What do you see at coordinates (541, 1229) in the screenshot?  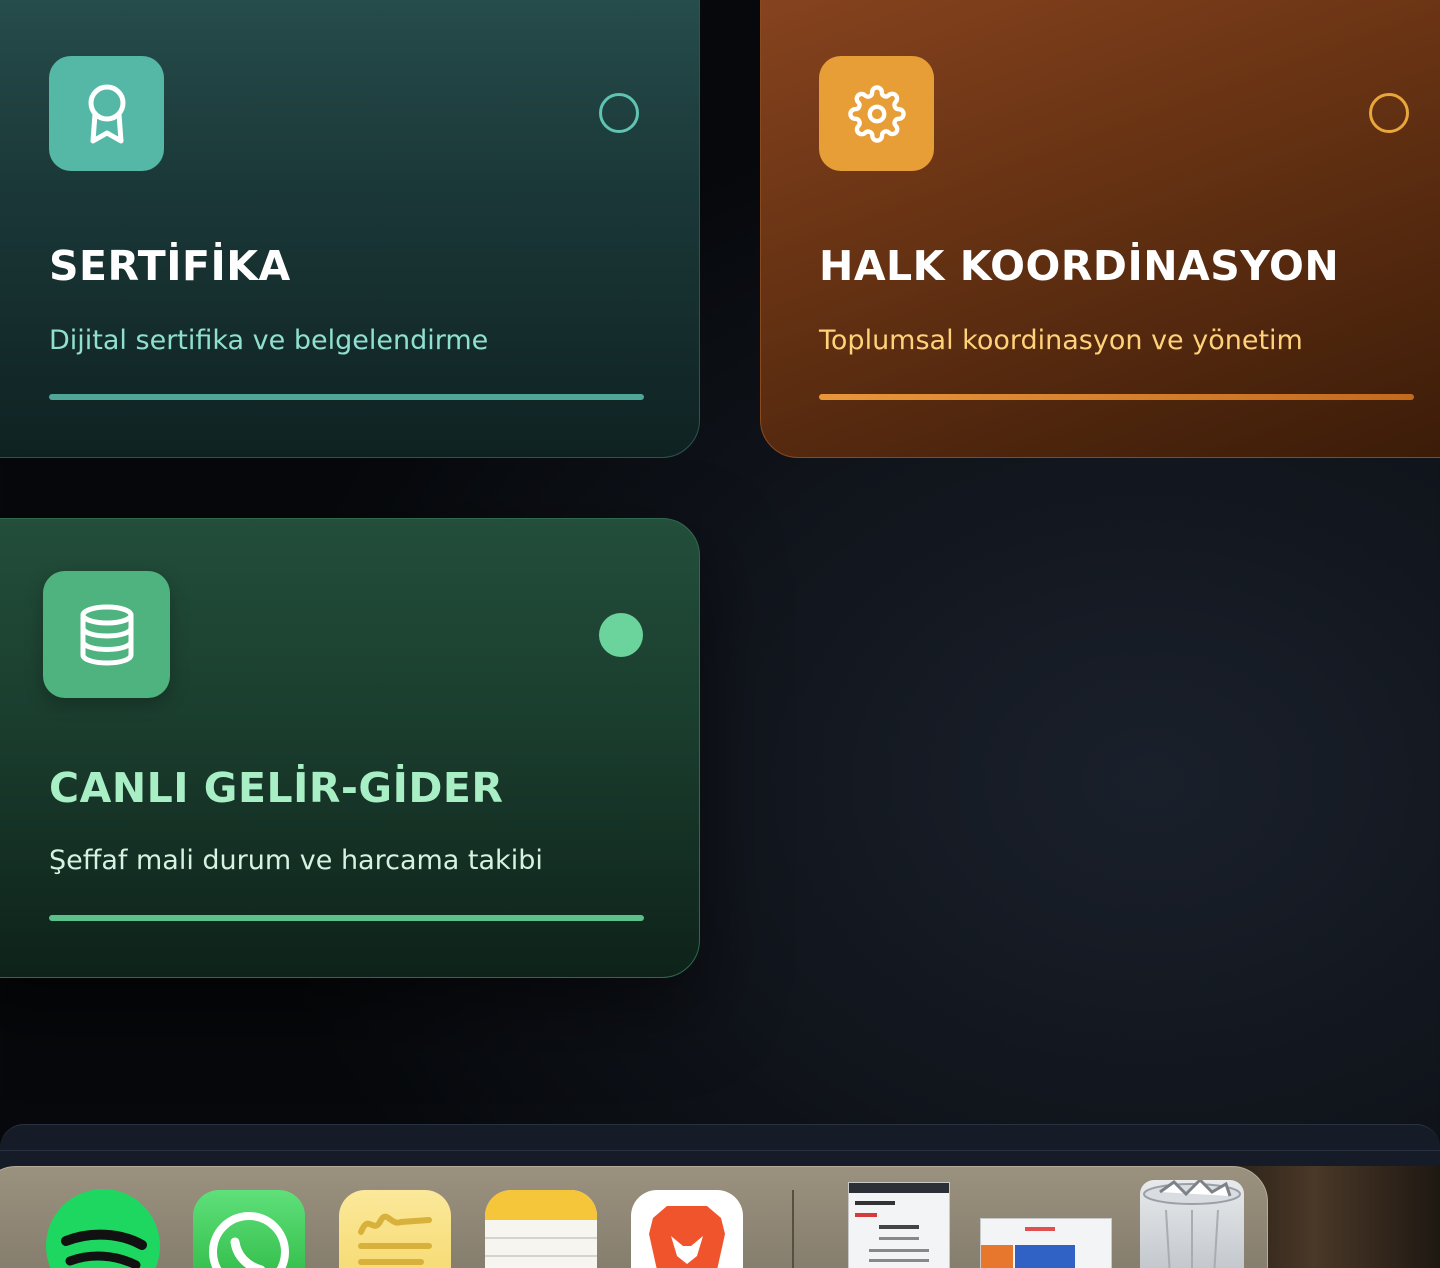 I see `notes-icon` at bounding box center [541, 1229].